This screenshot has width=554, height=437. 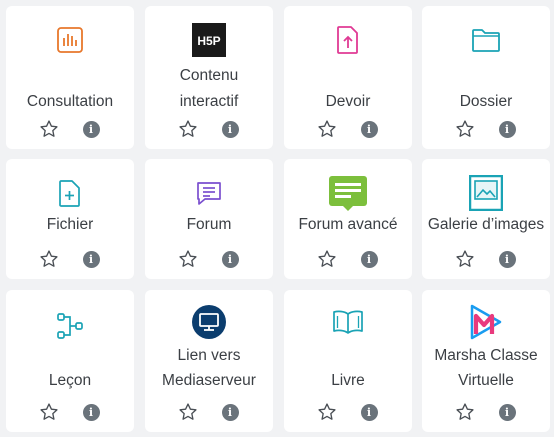 What do you see at coordinates (348, 361) in the screenshot?
I see `activity-card-livre: Livre i` at bounding box center [348, 361].